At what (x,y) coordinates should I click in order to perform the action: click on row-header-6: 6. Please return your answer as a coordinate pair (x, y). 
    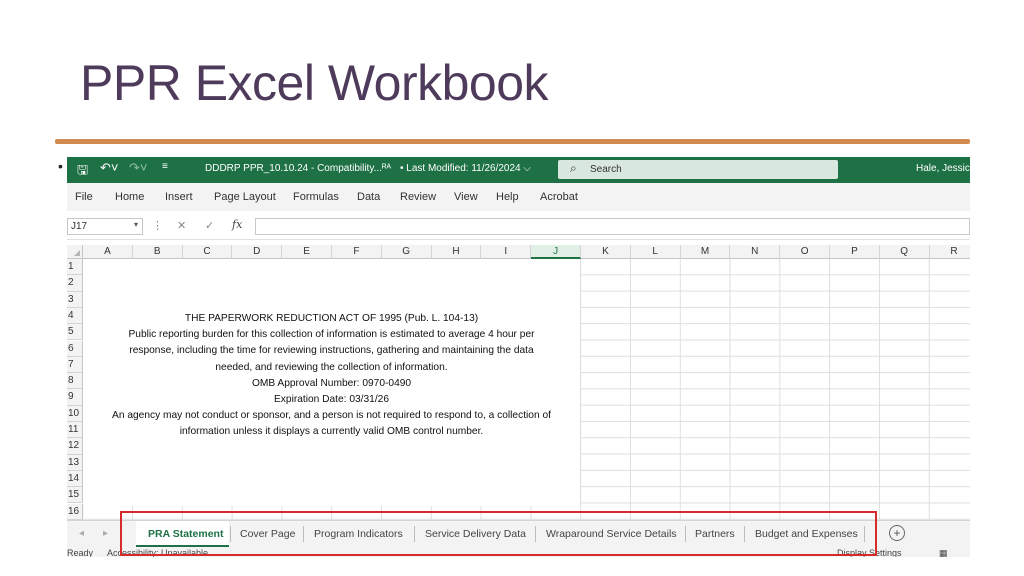
    Looking at the image, I should click on (75, 348).